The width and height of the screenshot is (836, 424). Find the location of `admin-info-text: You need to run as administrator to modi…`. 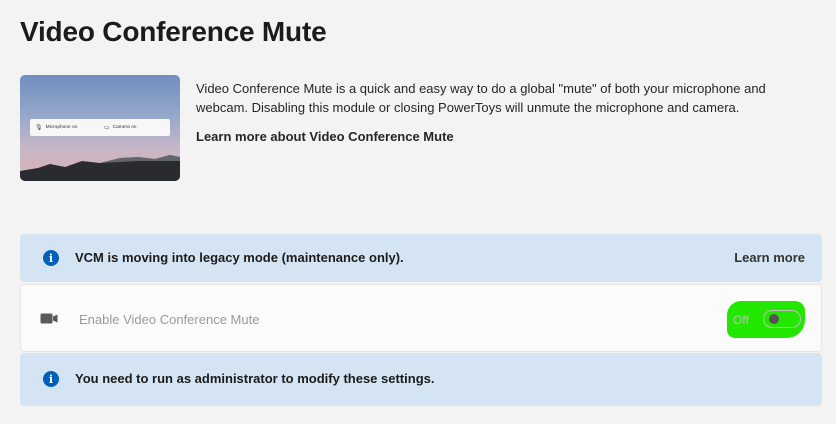

admin-info-text: You need to run as administrator to modi… is located at coordinates (255, 378).